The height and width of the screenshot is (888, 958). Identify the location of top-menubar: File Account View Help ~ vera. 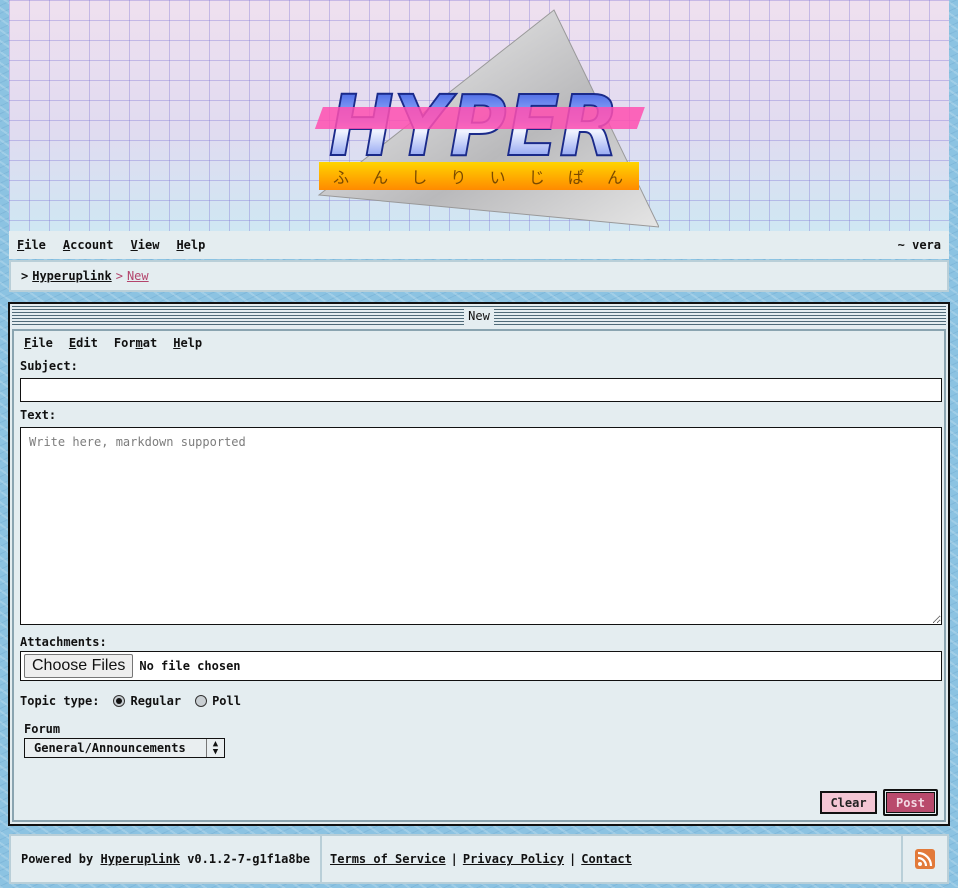
(479, 245).